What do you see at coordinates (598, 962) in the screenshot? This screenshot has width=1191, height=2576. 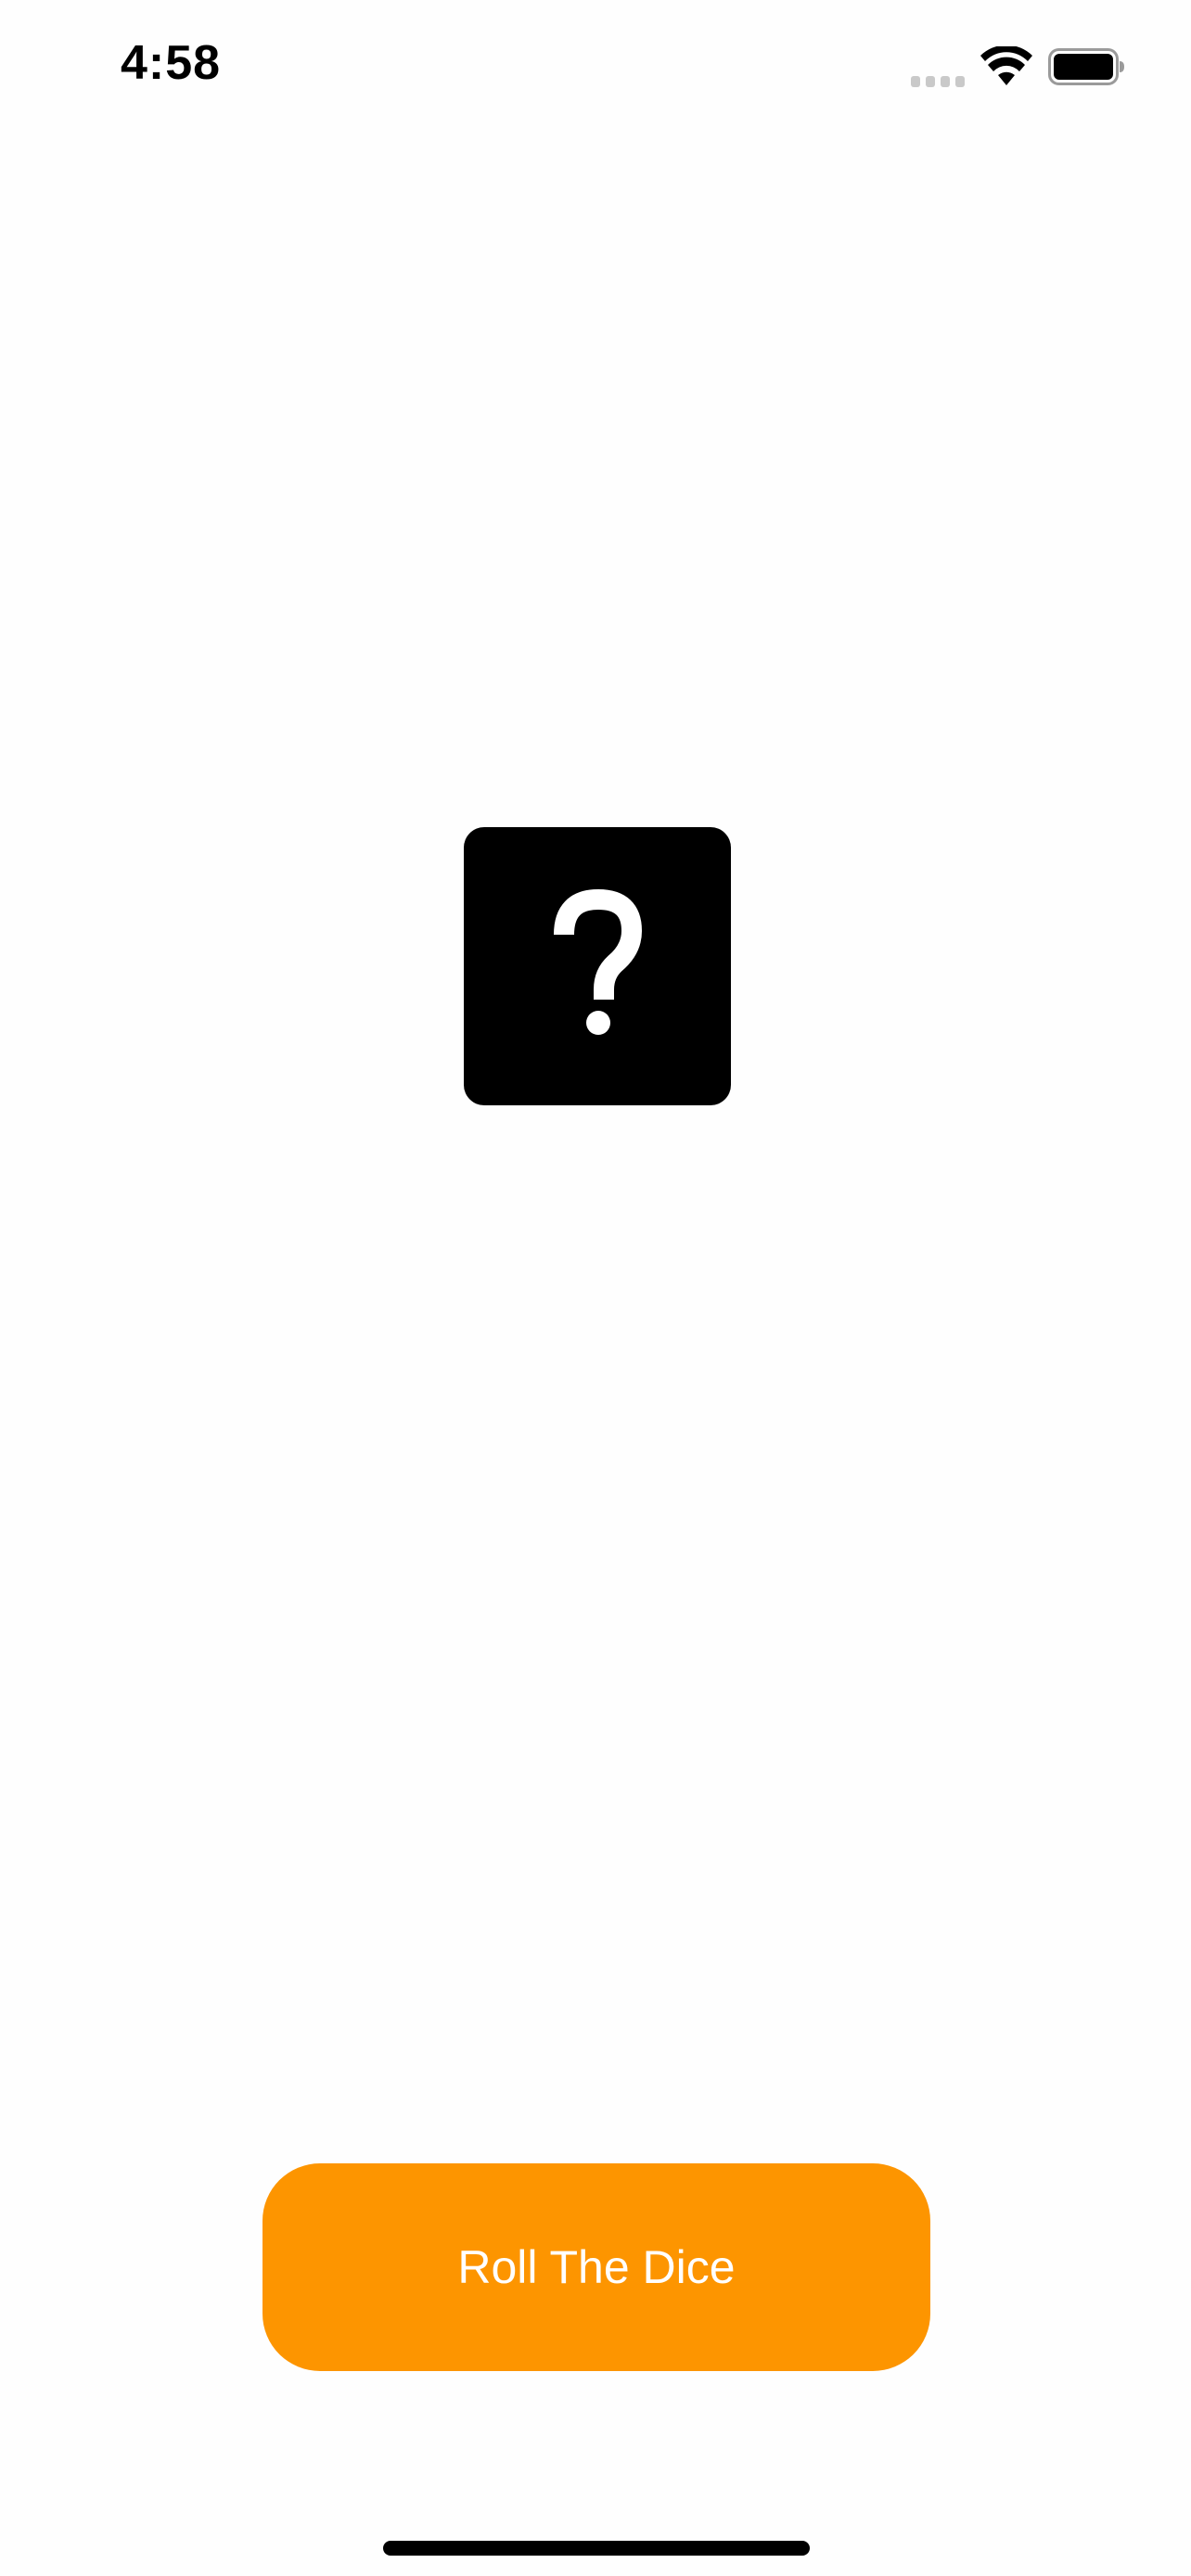 I see `question-mark-icon` at bounding box center [598, 962].